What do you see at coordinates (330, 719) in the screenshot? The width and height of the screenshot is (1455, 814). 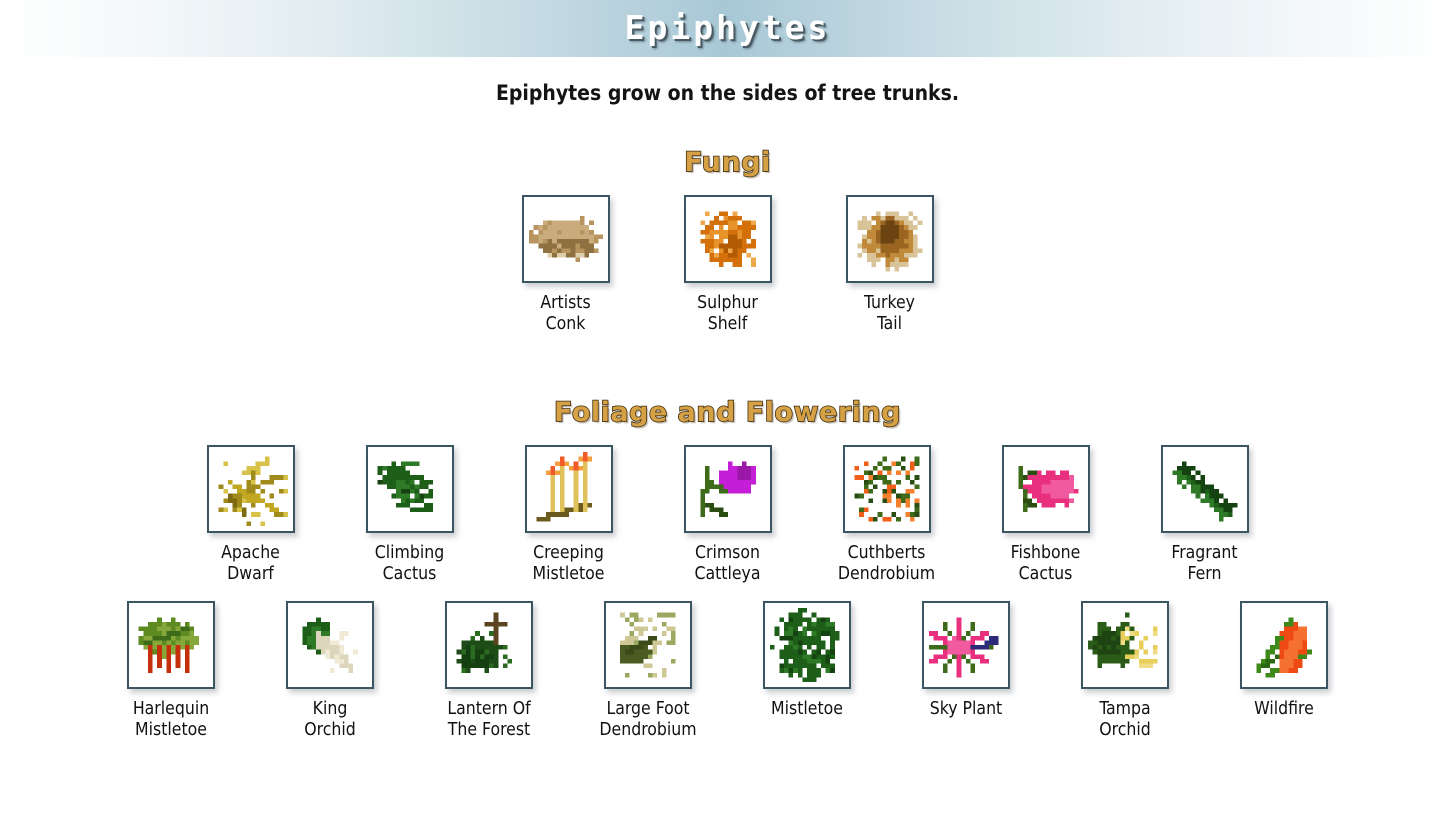 I see `plant-item-label: King Orchid` at bounding box center [330, 719].